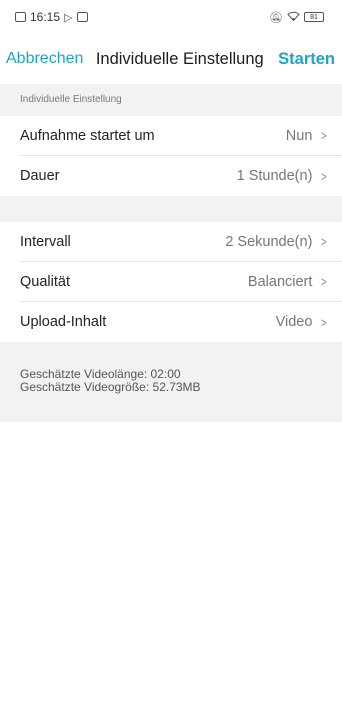  What do you see at coordinates (20, 17) in the screenshot?
I see `notification-icon` at bounding box center [20, 17].